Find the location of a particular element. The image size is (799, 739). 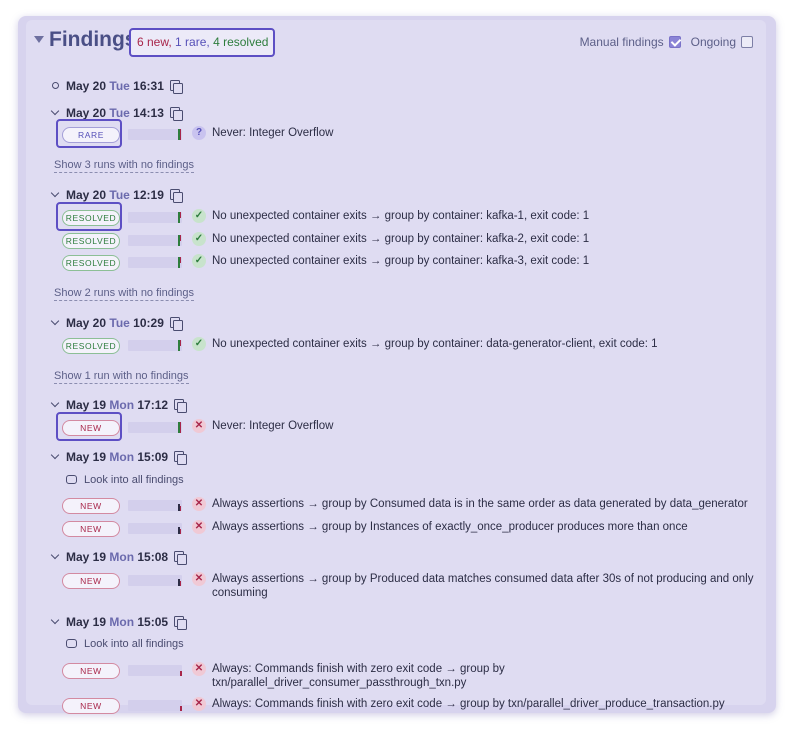

page-title: Findings is located at coordinates (93, 39).